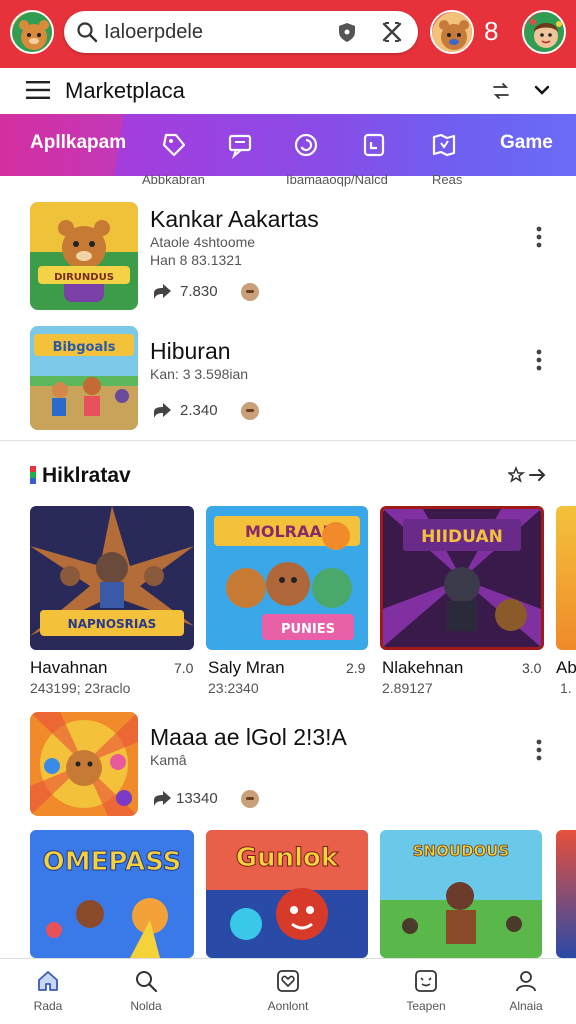  I want to click on nav-favorites: Aonlont, so click(288, 991).